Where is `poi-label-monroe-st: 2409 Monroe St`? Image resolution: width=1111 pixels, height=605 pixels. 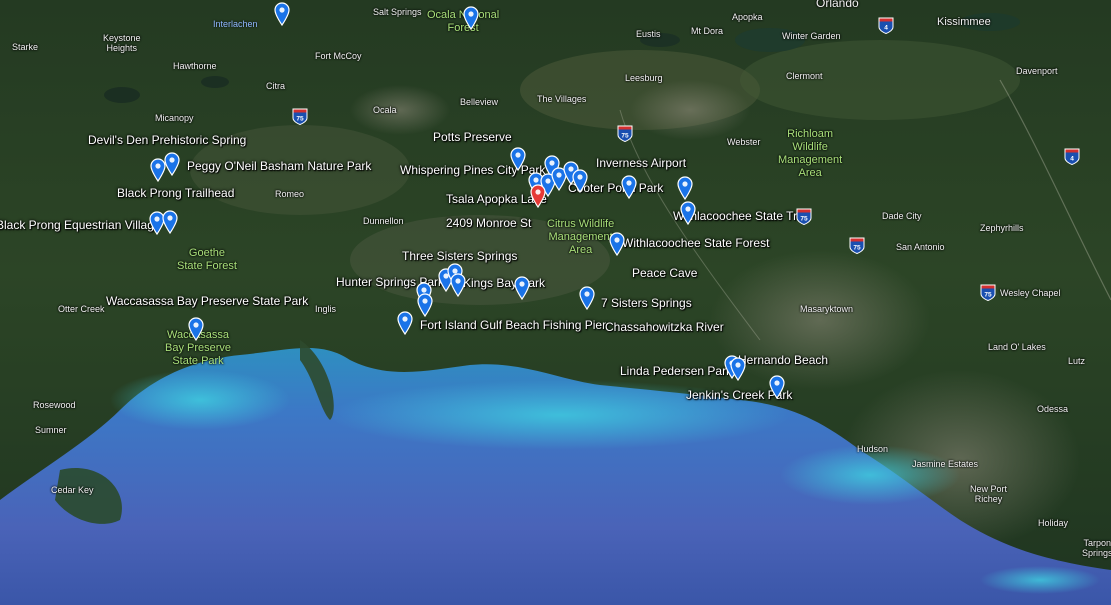 poi-label-monroe-st: 2409 Monroe St is located at coordinates (489, 223).